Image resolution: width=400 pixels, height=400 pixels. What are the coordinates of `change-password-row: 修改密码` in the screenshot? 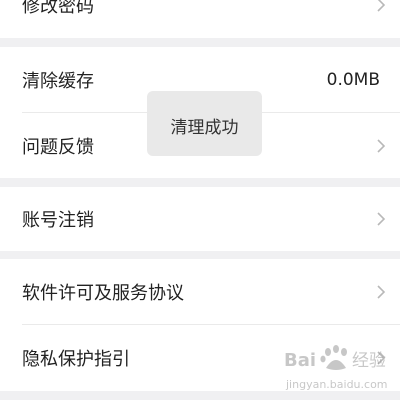 It's located at (200, 19).